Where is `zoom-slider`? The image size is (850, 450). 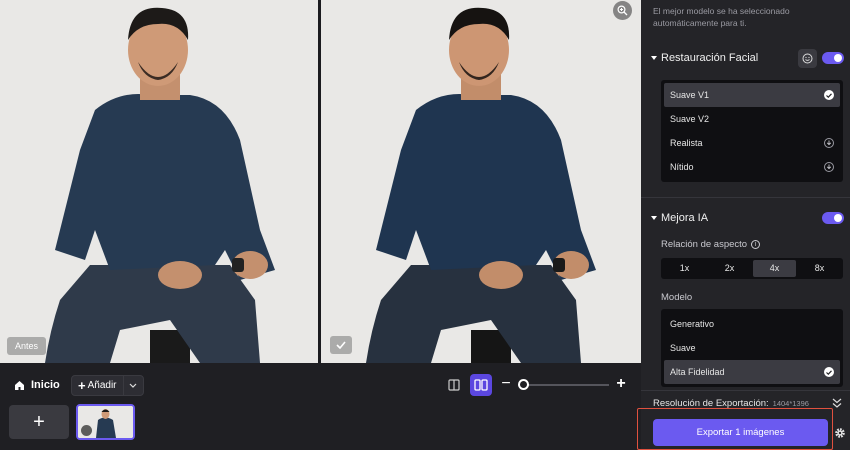 zoom-slider is located at coordinates (565, 385).